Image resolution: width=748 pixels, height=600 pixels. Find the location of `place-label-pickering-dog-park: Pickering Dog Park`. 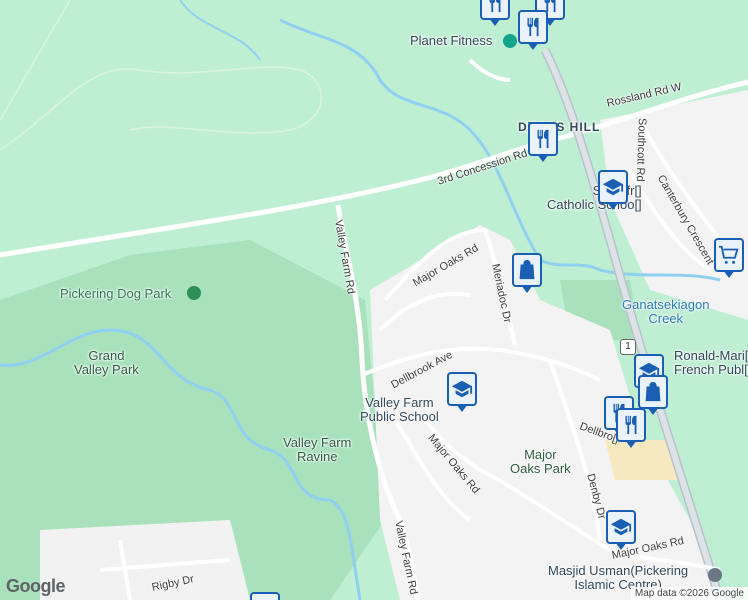

place-label-pickering-dog-park: Pickering Dog Park is located at coordinates (115, 293).